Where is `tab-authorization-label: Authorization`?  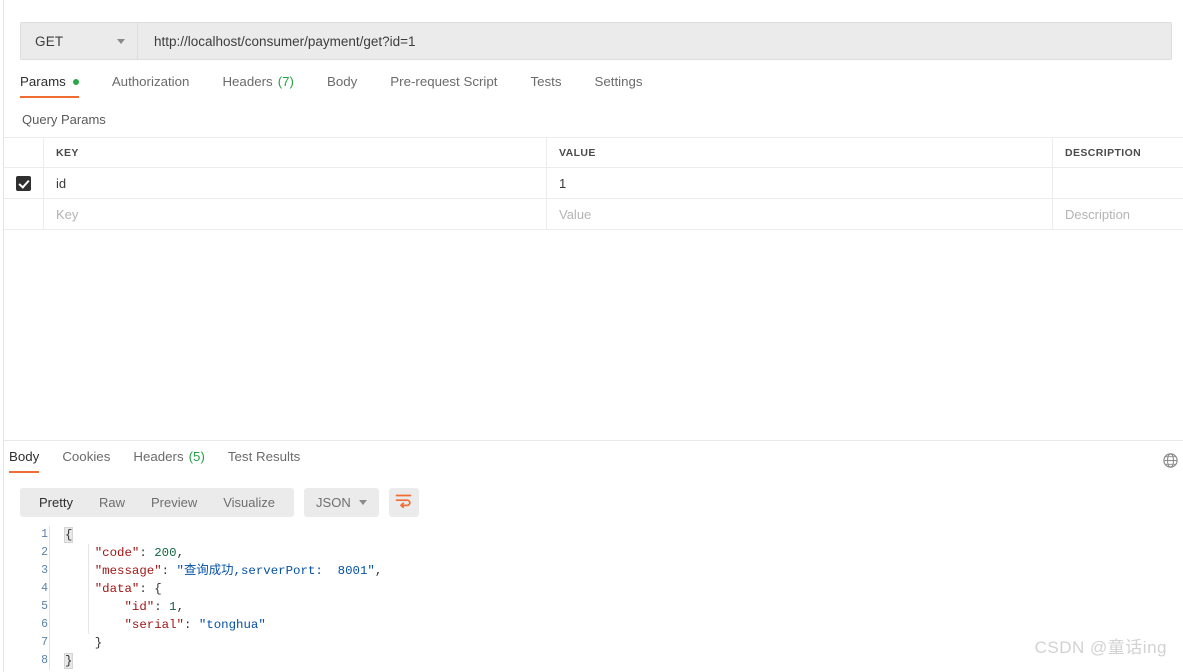
tab-authorization-label: Authorization is located at coordinates (150, 81).